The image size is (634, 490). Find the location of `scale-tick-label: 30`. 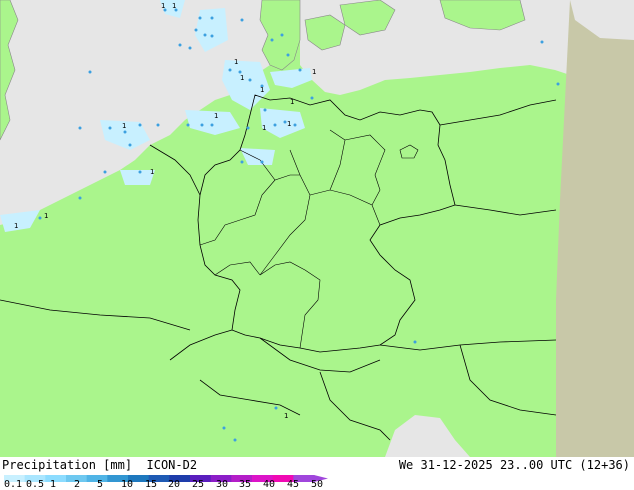

scale-tick-label: 30 is located at coordinates (222, 484).